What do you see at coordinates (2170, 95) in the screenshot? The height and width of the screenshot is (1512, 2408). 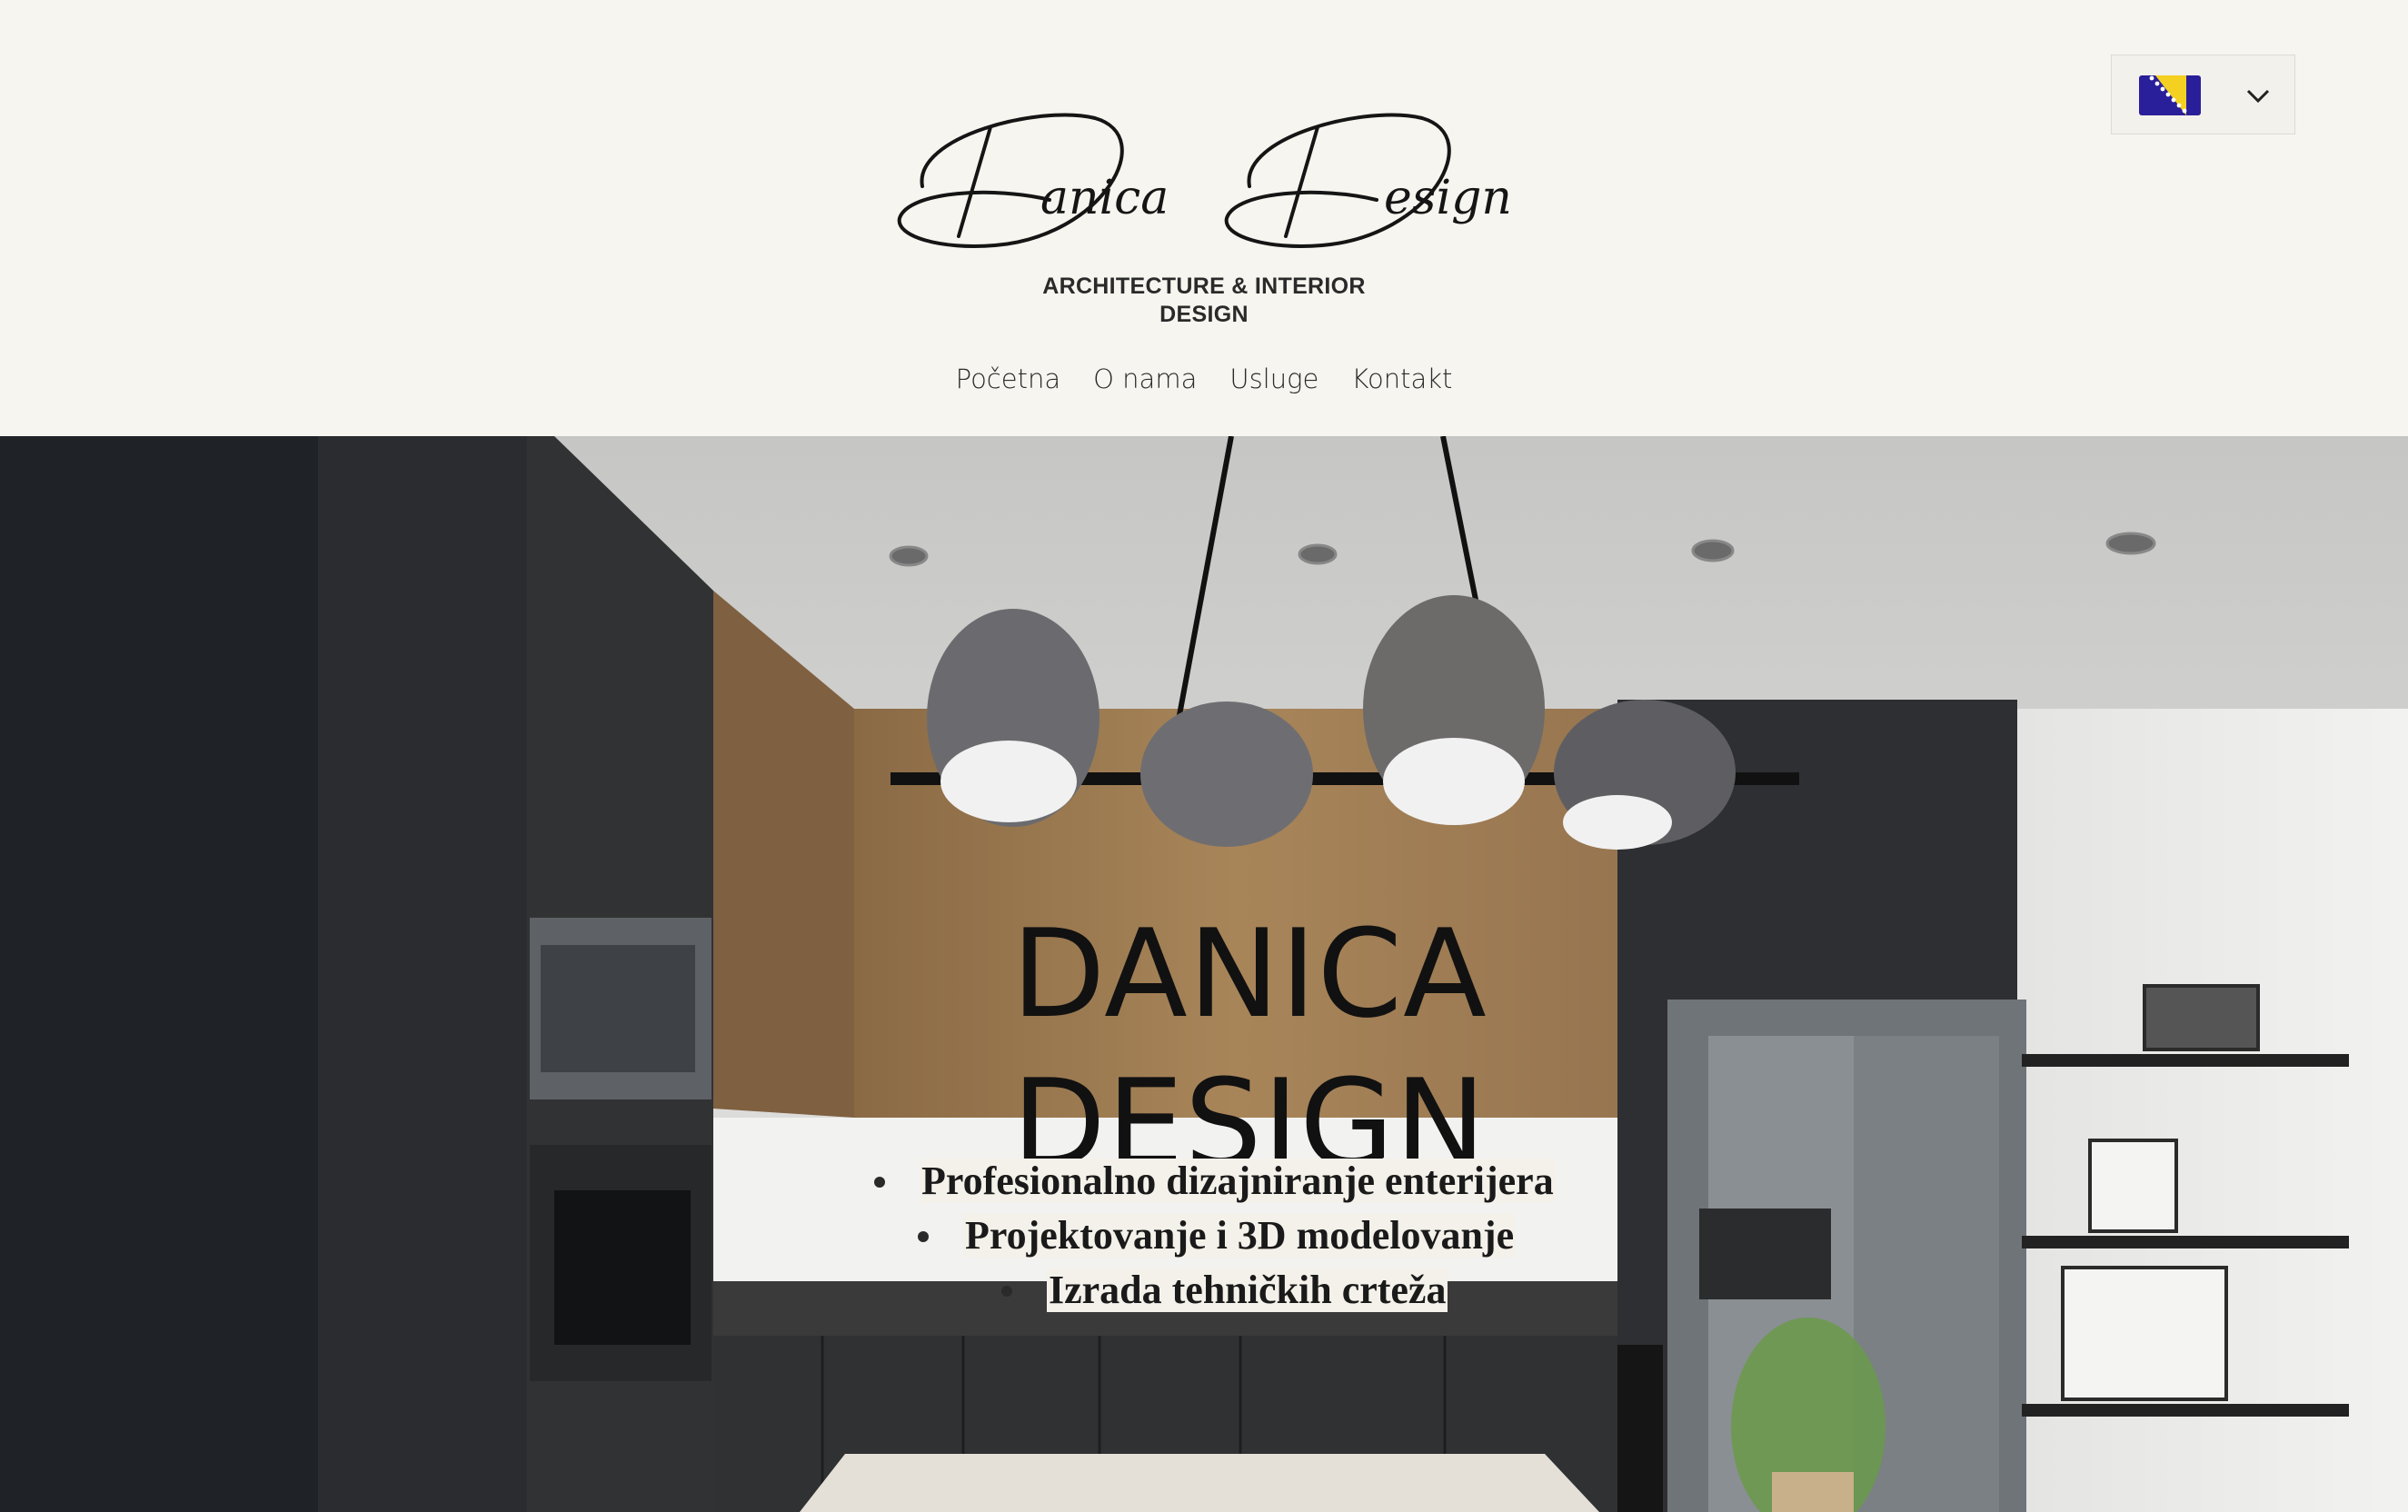 I see `bosnia-flag-icon` at bounding box center [2170, 95].